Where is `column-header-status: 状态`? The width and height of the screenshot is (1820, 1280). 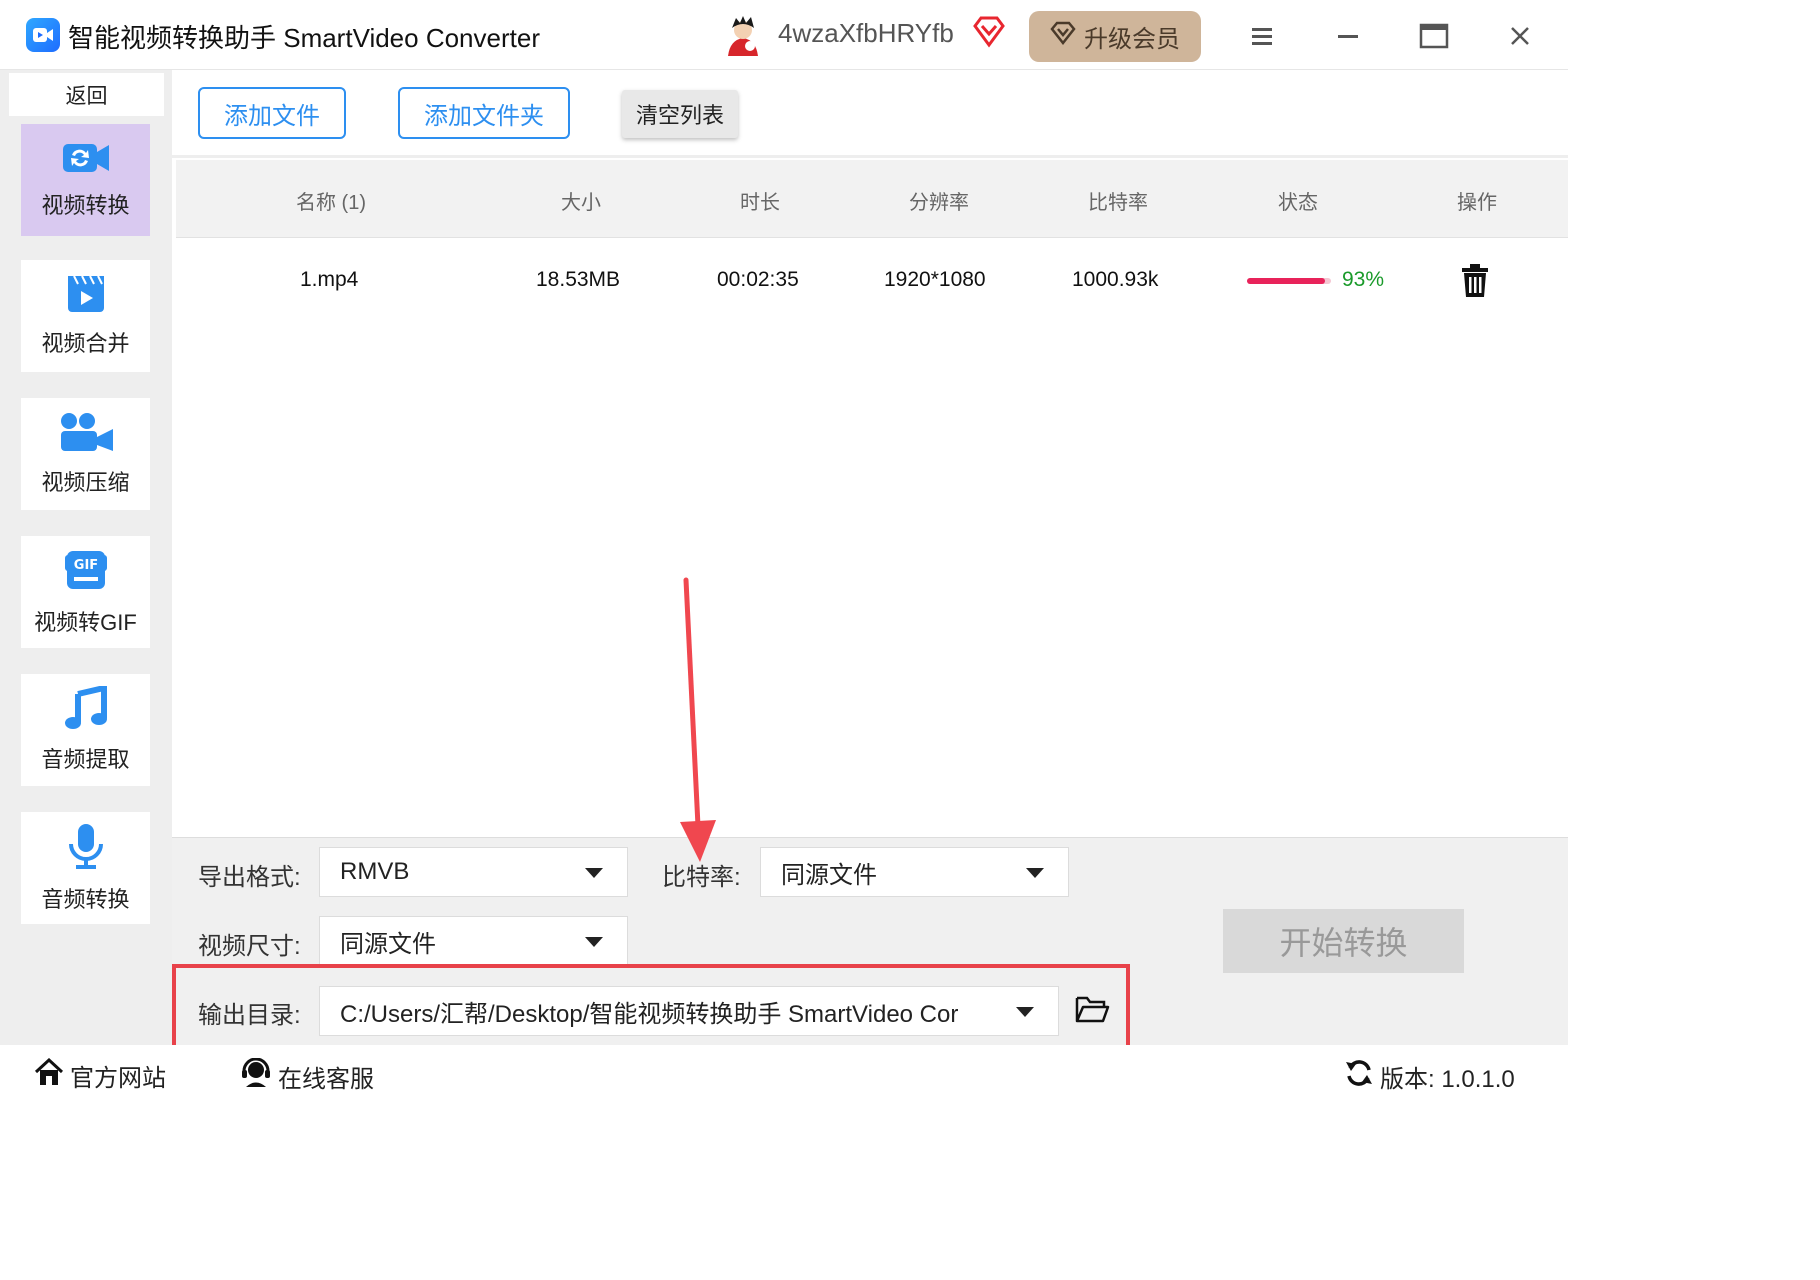
column-header-status: 状态 is located at coordinates (1298, 200).